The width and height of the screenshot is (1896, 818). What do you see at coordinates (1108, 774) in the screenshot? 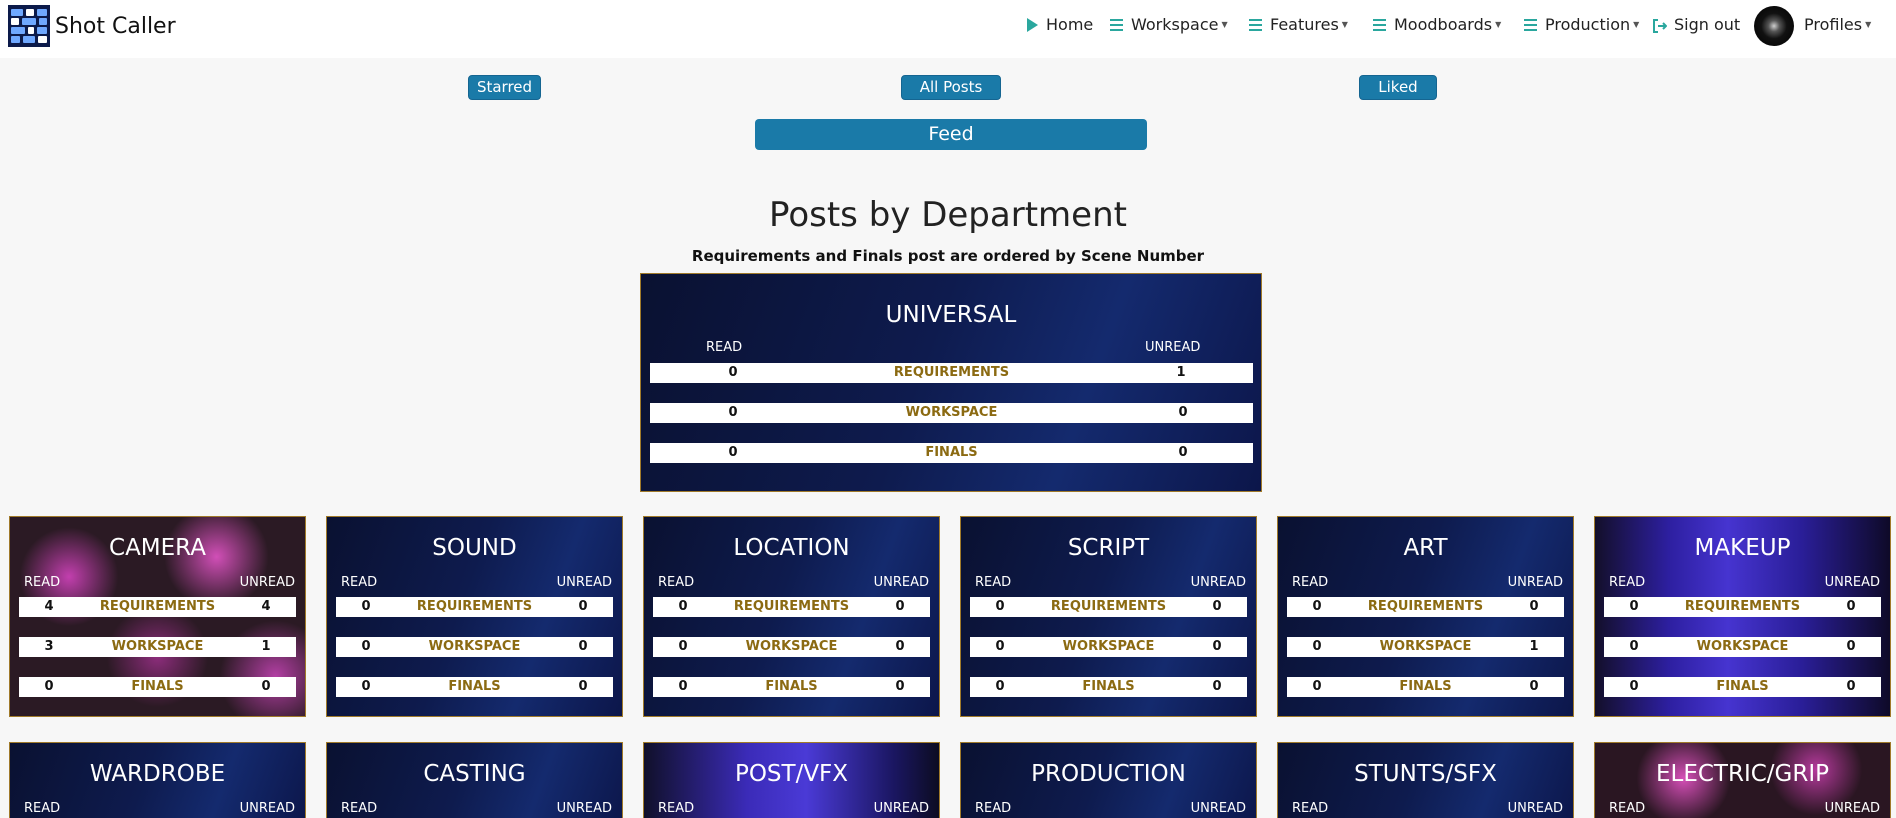
I see `card-title: PRODUCTION` at bounding box center [1108, 774].